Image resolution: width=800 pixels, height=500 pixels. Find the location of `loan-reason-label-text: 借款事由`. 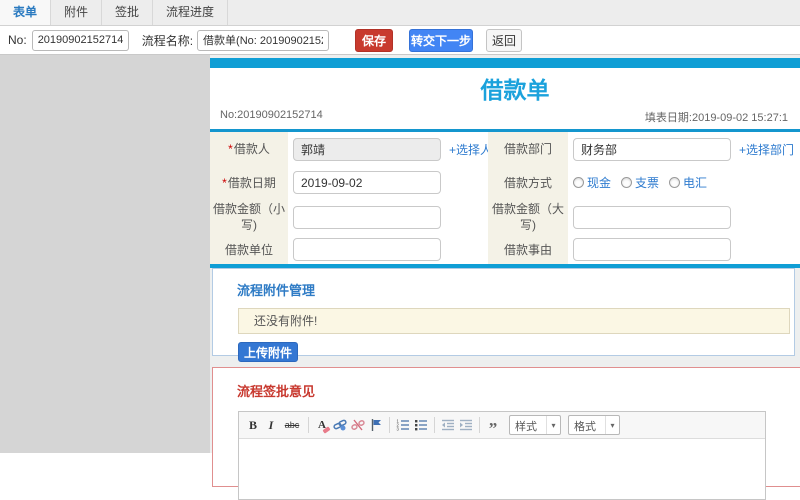

loan-reason-label-text: 借款事由 is located at coordinates (527, 249).